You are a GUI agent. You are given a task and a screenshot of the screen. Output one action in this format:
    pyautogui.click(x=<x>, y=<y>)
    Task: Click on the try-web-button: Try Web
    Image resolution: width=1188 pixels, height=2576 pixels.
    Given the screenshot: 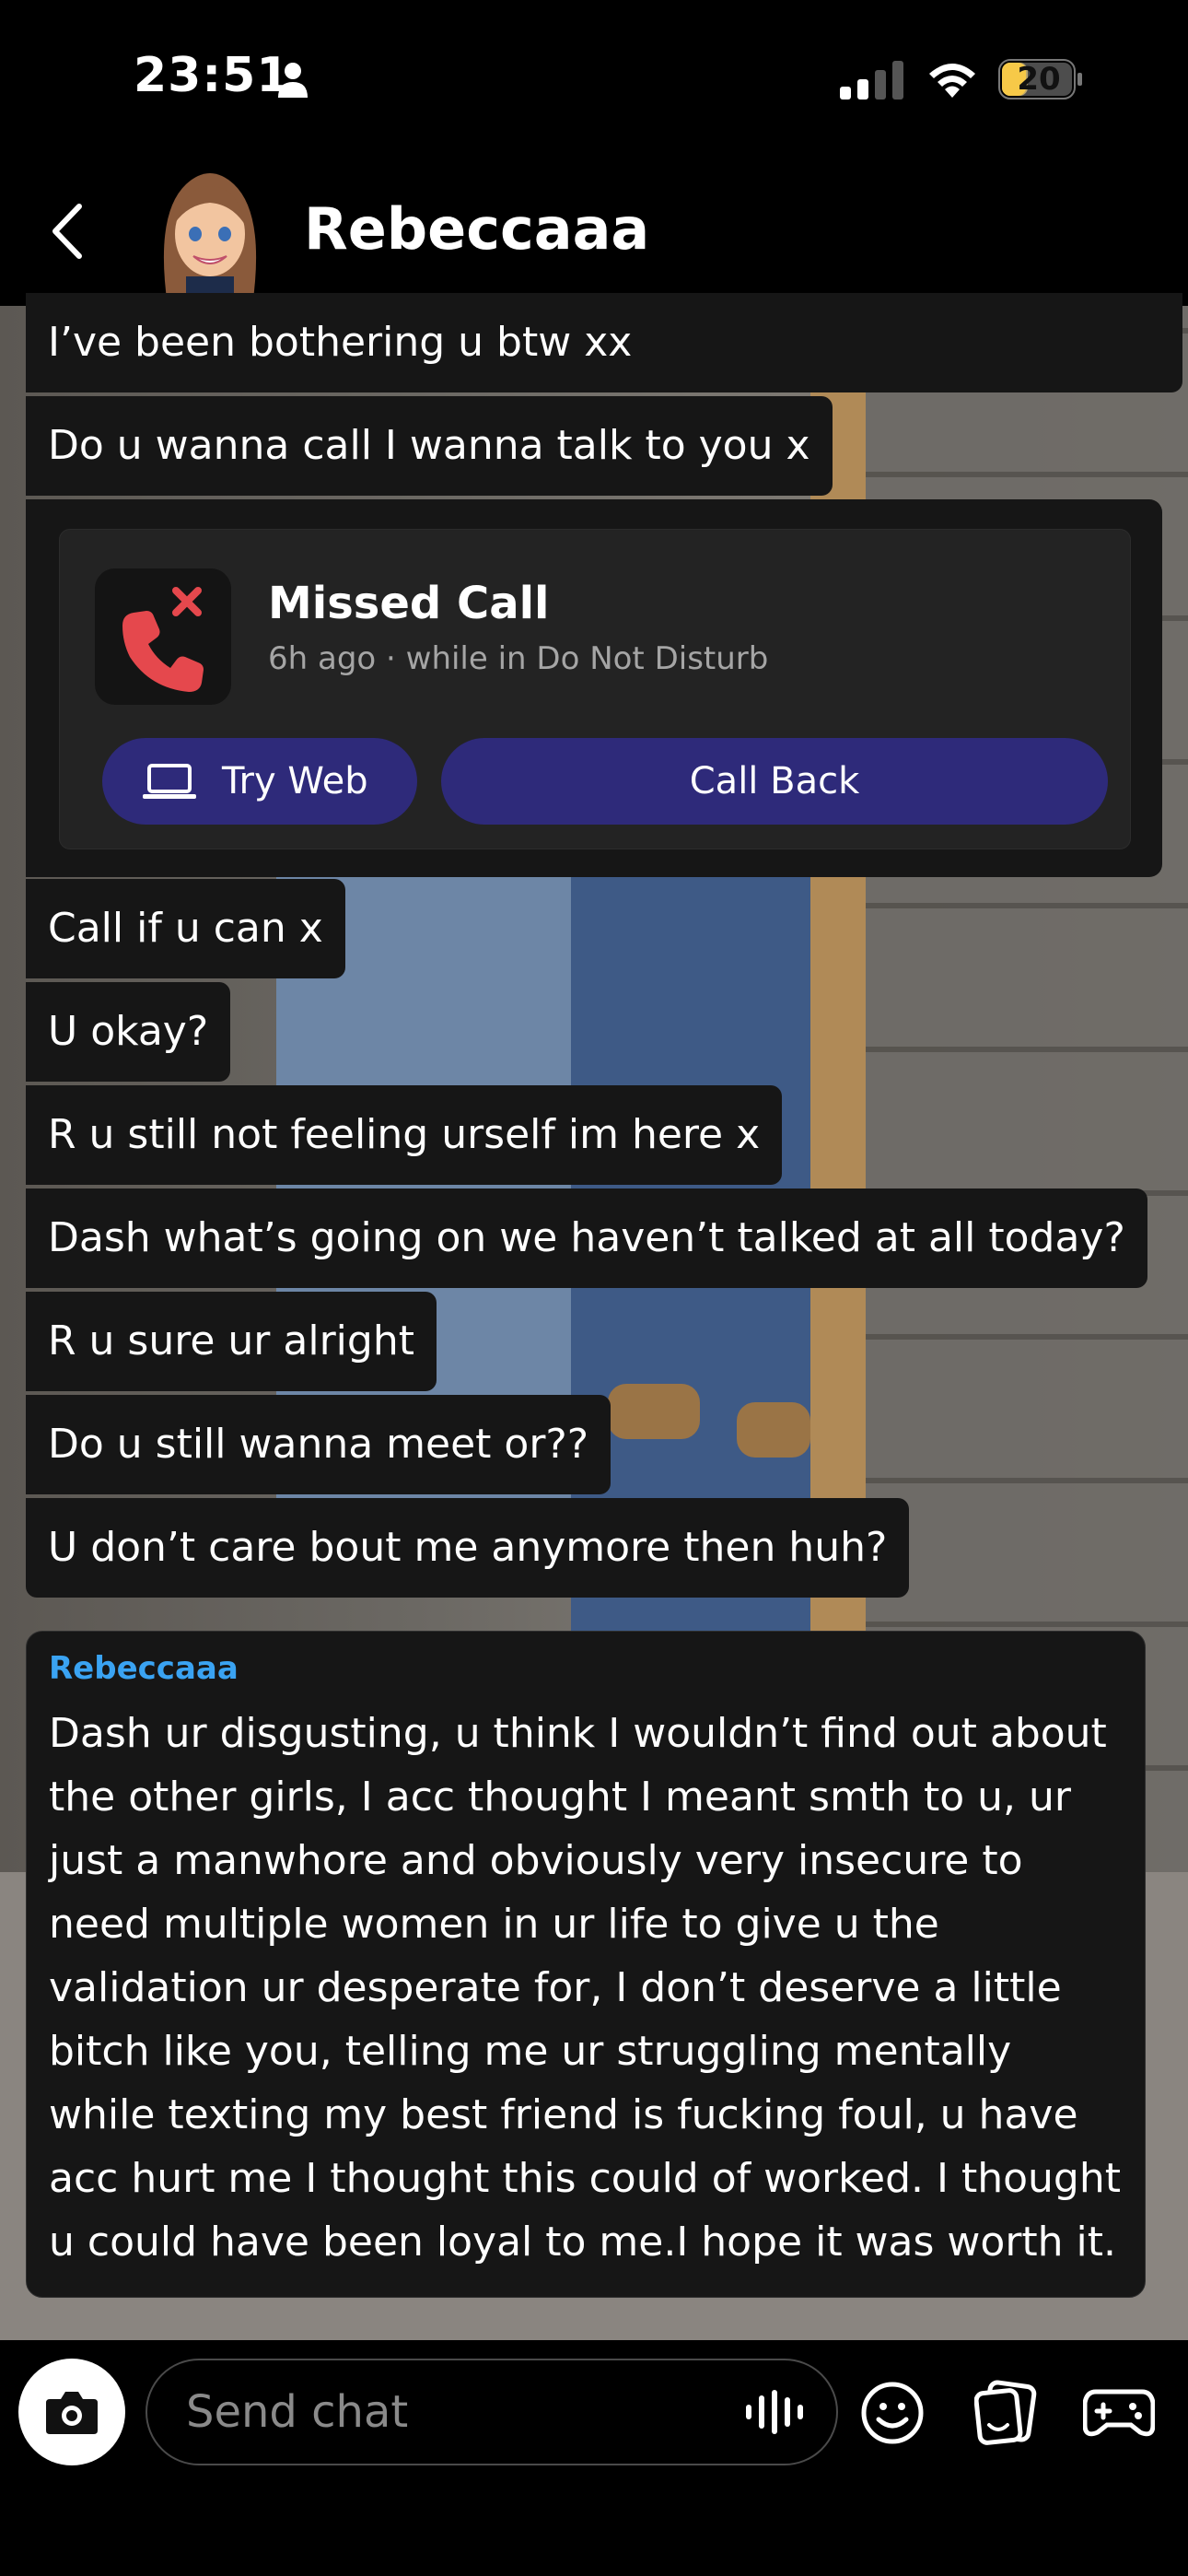 What is the action you would take?
    pyautogui.click(x=259, y=781)
    